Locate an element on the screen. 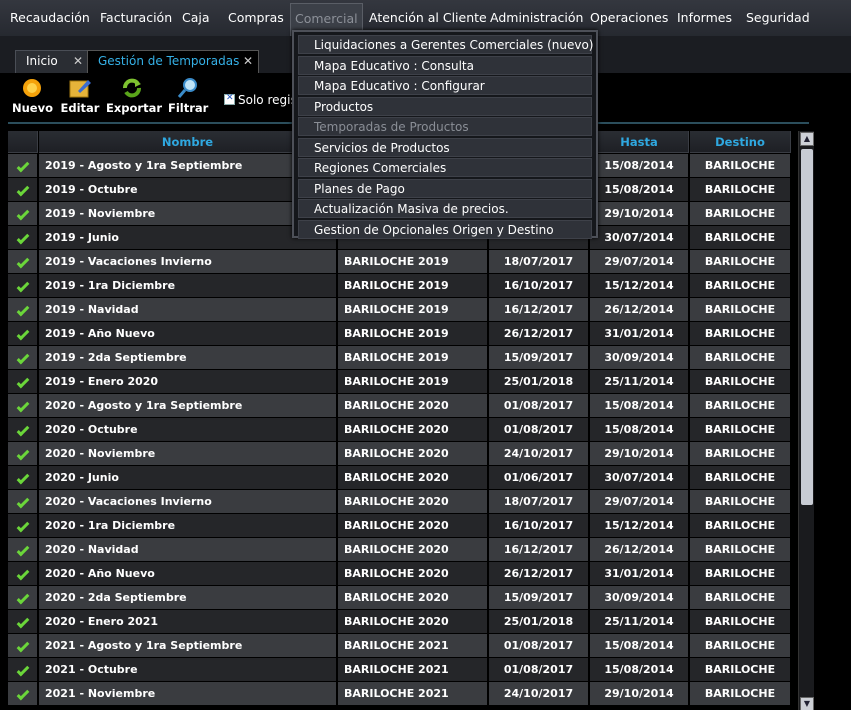  cell-hasta: 29/07/2014 is located at coordinates (639, 501).